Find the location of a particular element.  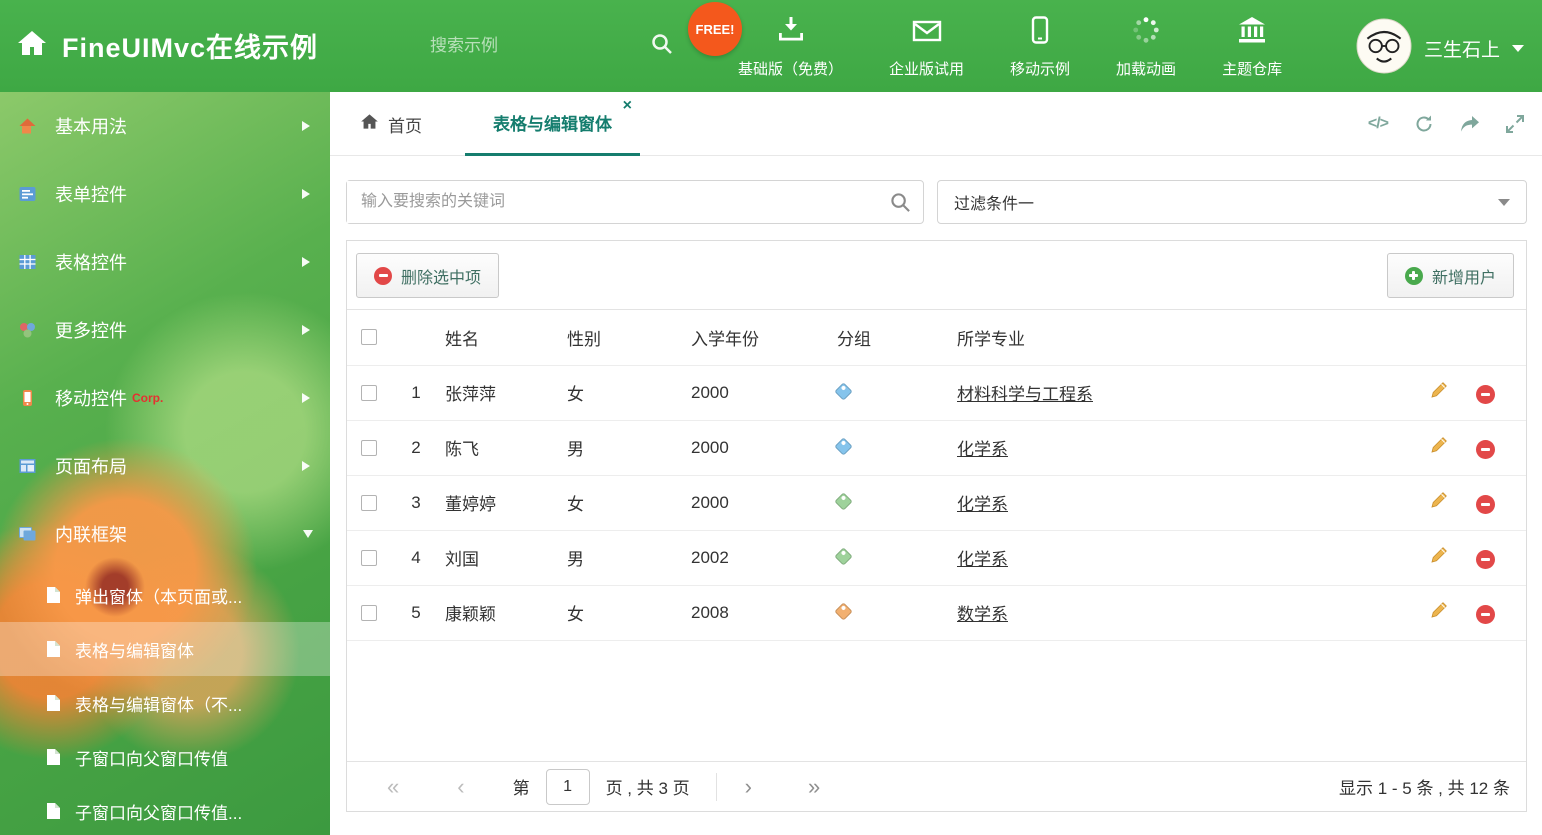

refresh-icon is located at coordinates (1424, 124).